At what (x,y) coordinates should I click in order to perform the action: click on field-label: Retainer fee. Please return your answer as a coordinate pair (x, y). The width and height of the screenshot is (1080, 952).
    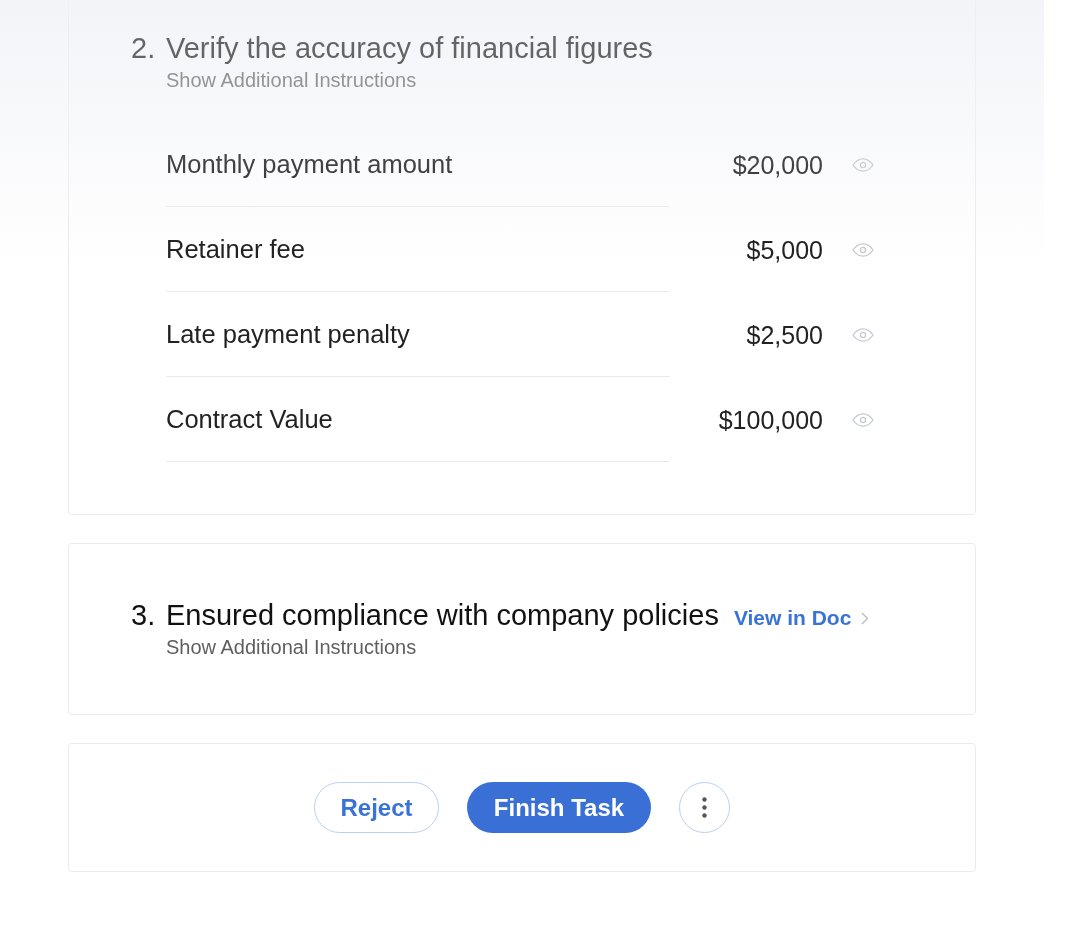
    Looking at the image, I should click on (235, 249).